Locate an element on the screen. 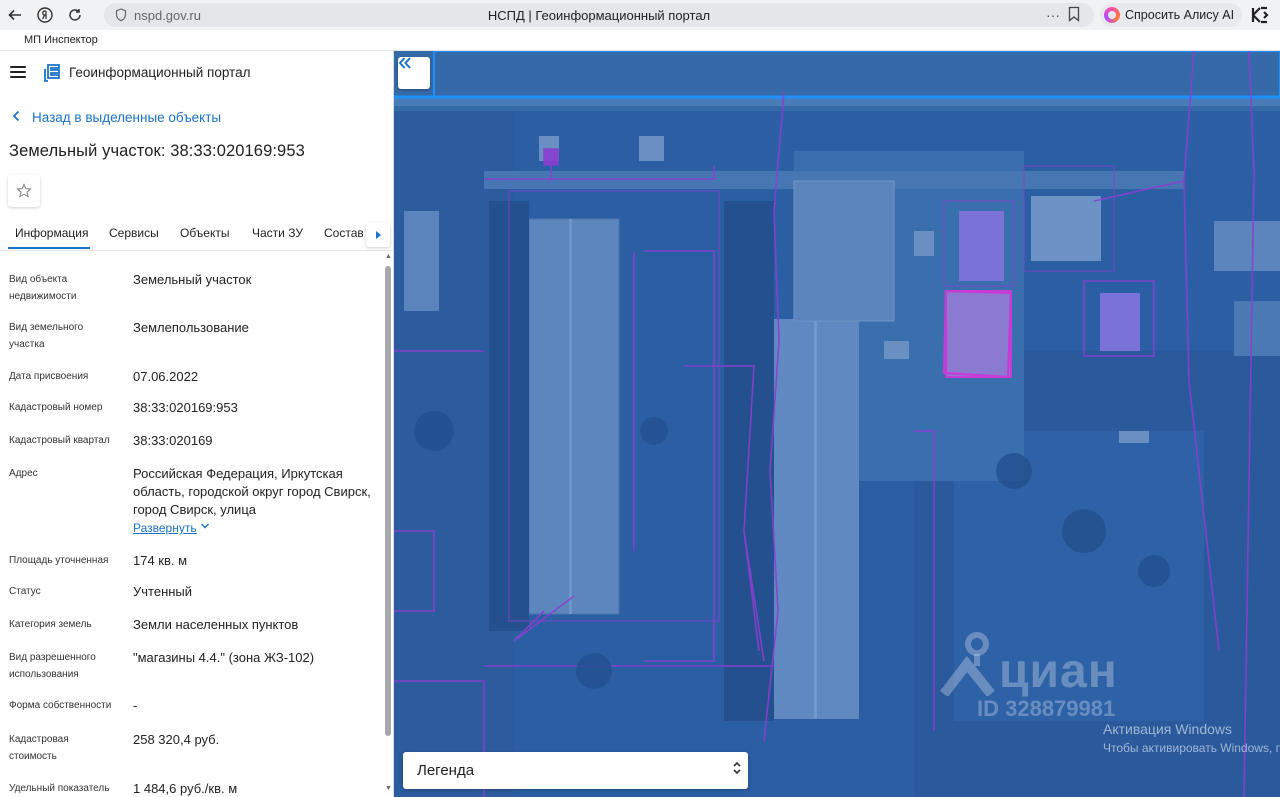  tabs-scroll-right-button is located at coordinates (378, 235).